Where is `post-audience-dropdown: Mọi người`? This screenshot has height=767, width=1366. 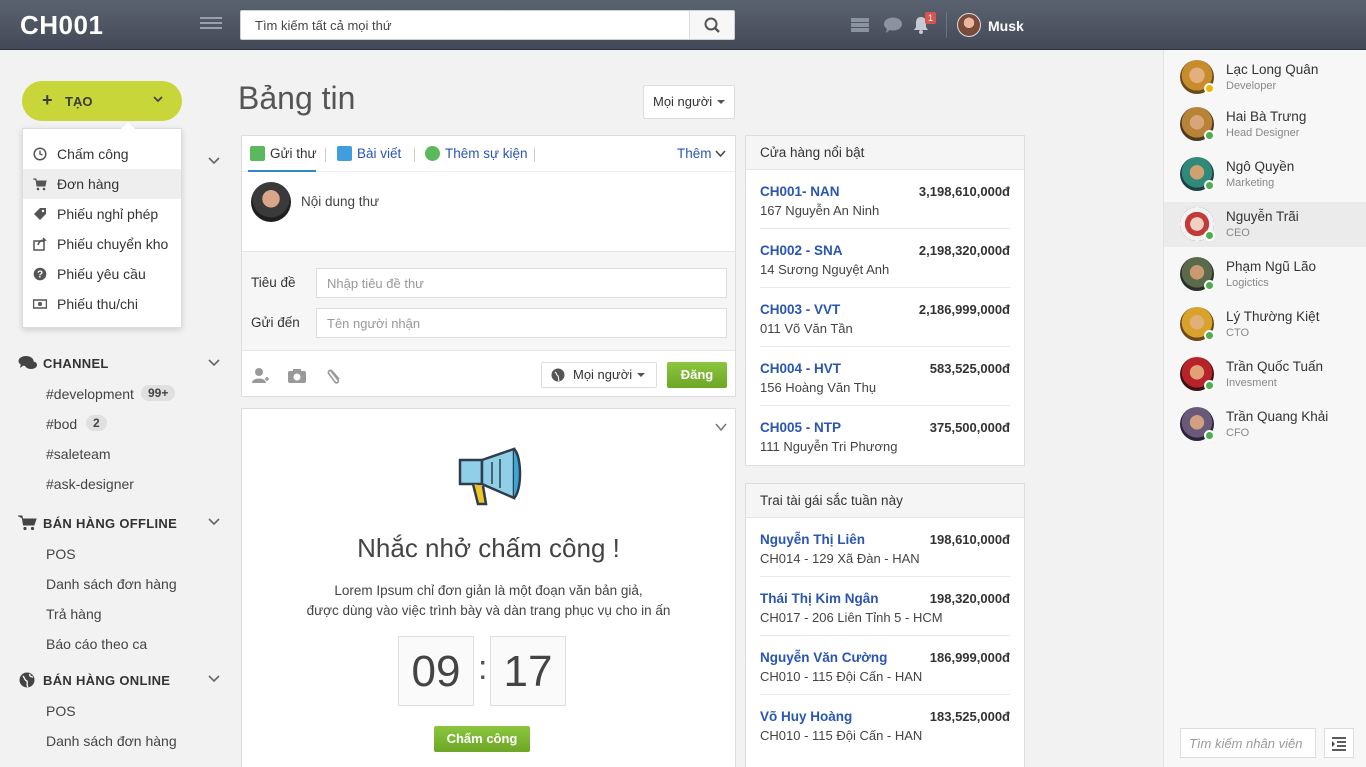
post-audience-dropdown: Mọi người is located at coordinates (599, 375).